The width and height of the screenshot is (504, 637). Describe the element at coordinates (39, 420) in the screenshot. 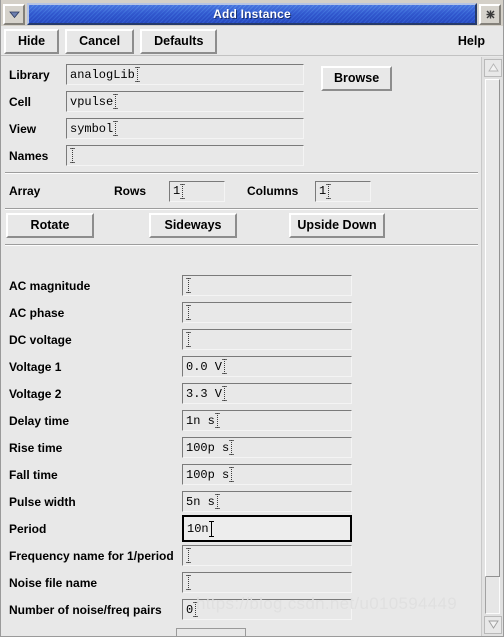

I see `parameter-label: Delay time` at that location.